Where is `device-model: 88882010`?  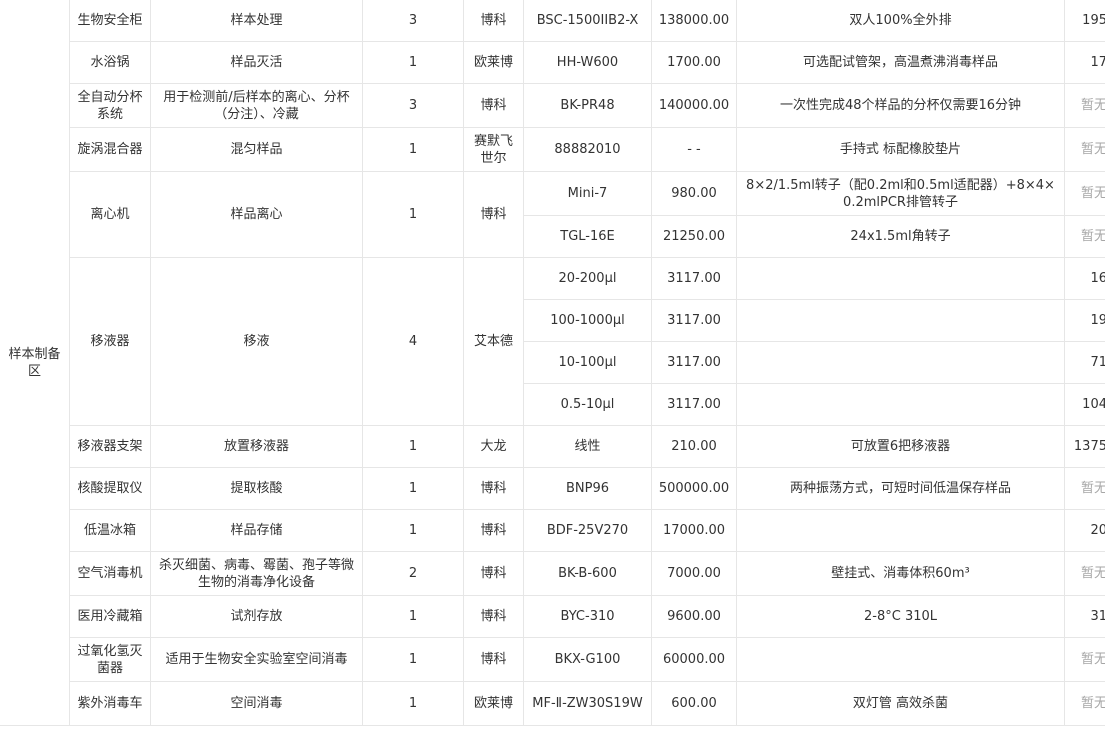
device-model: 88882010 is located at coordinates (587, 149).